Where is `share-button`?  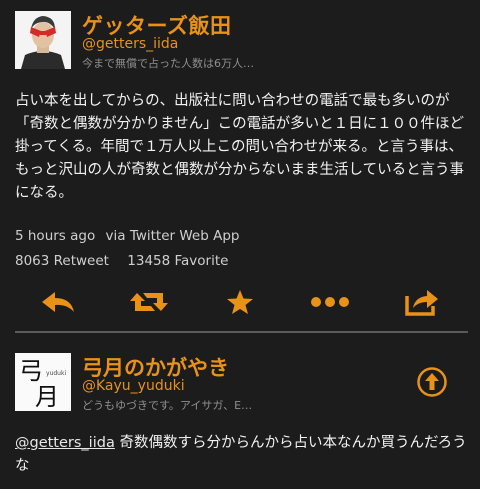
share-button is located at coordinates (422, 302).